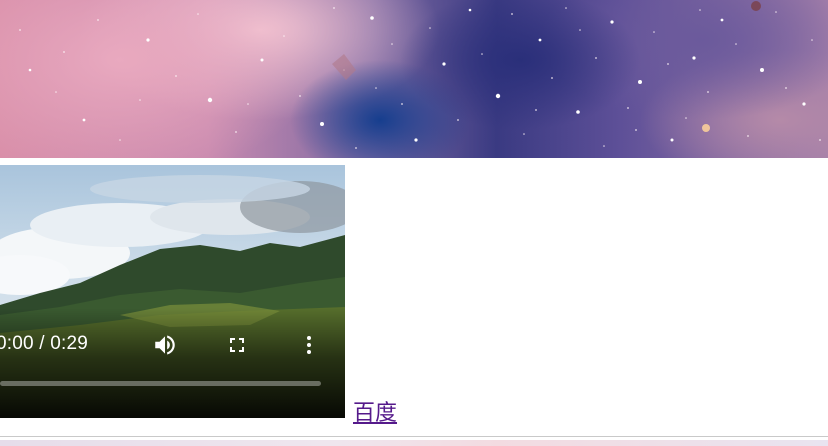 The image size is (828, 446). I want to click on more-options-button, so click(309, 345).